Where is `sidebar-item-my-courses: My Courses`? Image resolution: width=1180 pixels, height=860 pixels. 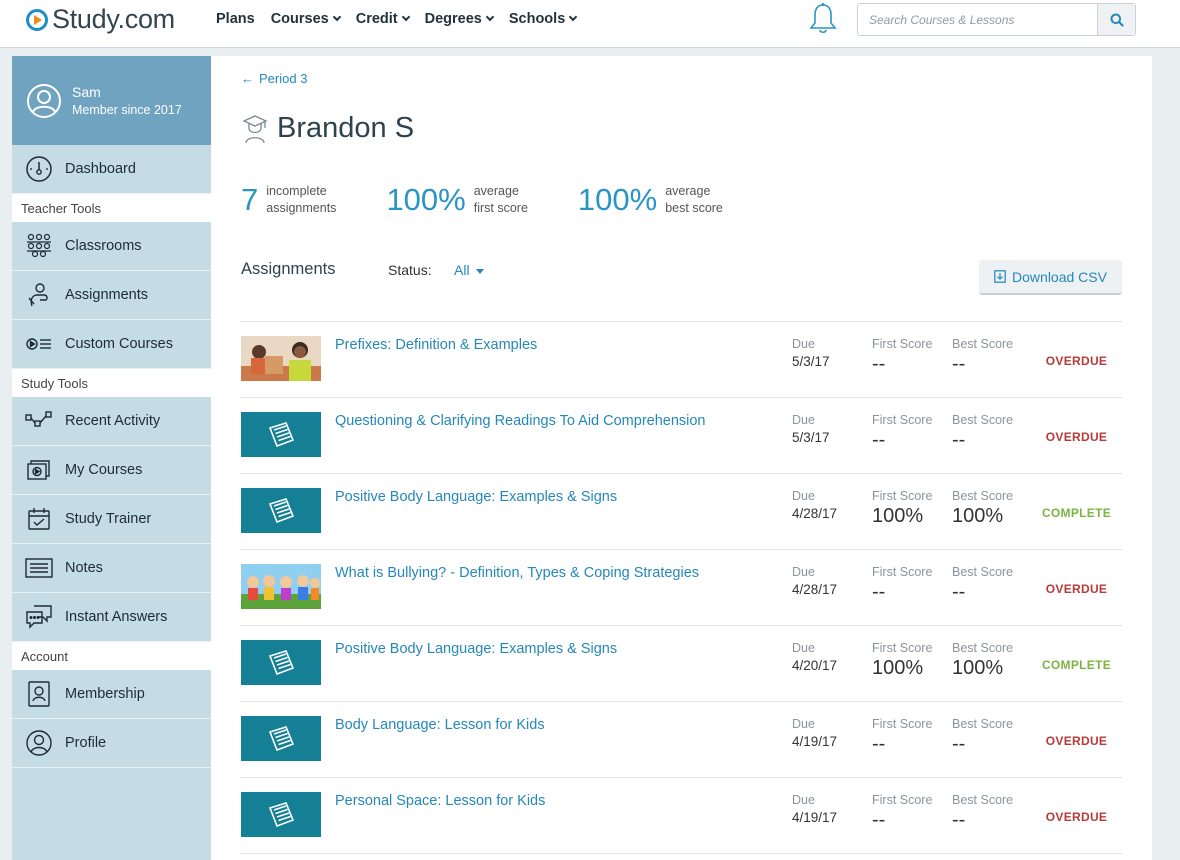
sidebar-item-my-courses: My Courses is located at coordinates (111, 470).